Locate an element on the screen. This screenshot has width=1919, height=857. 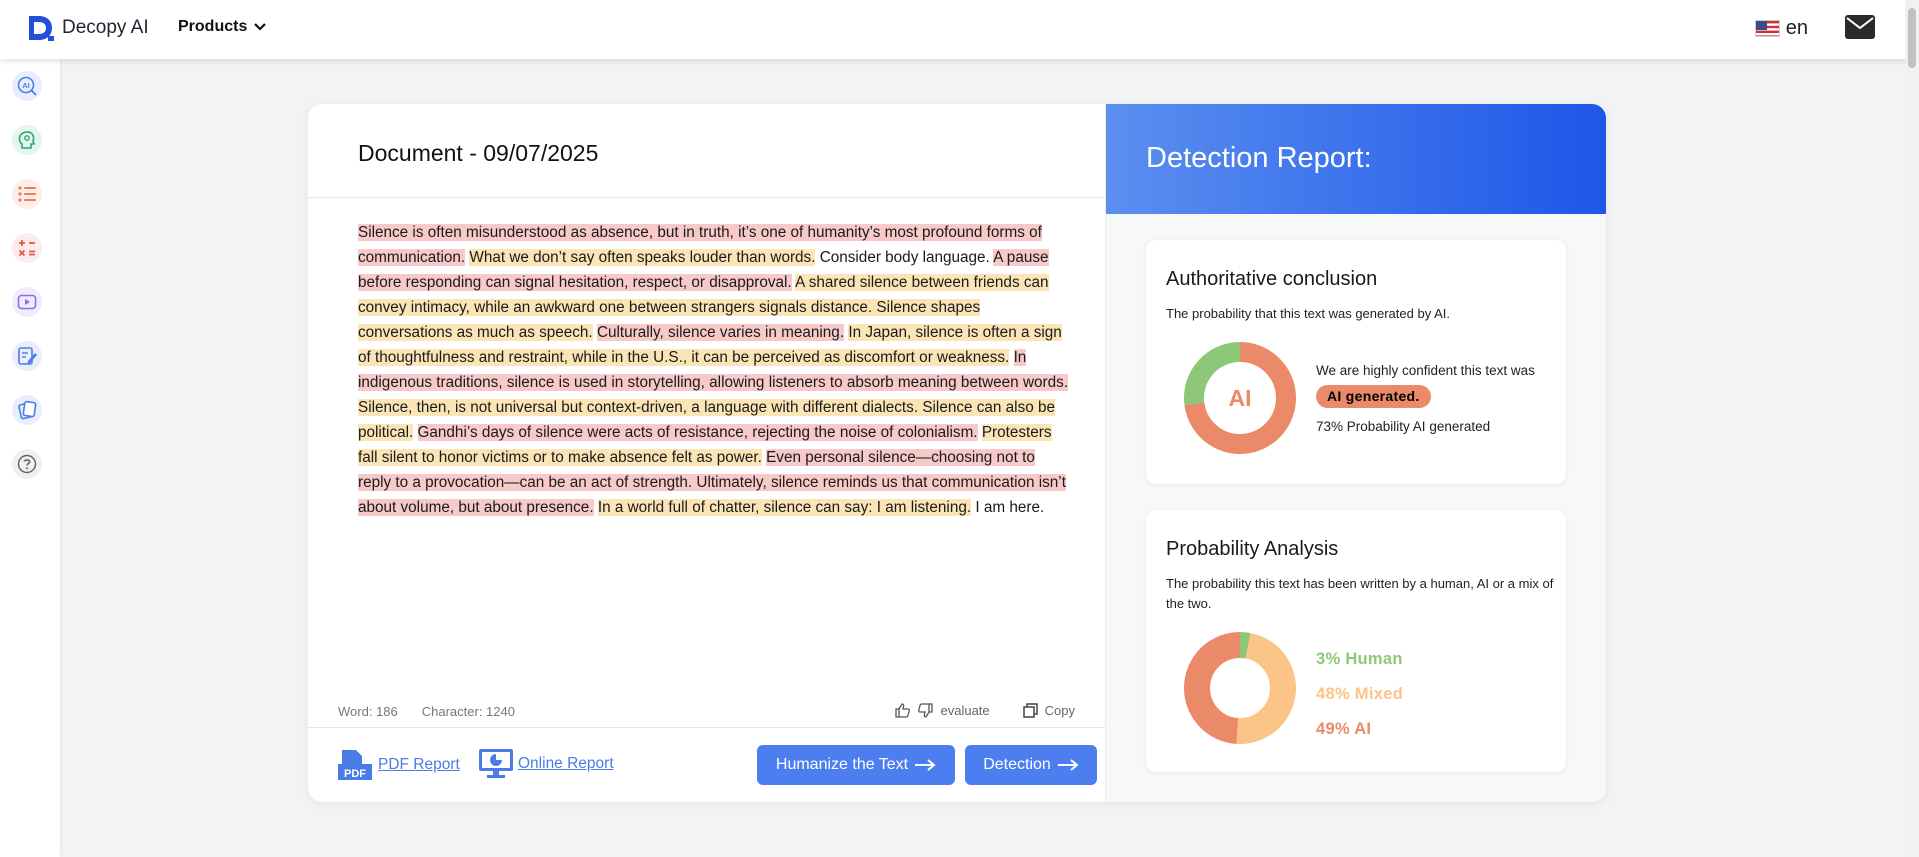
online-report-label: Online Report is located at coordinates (566, 763).